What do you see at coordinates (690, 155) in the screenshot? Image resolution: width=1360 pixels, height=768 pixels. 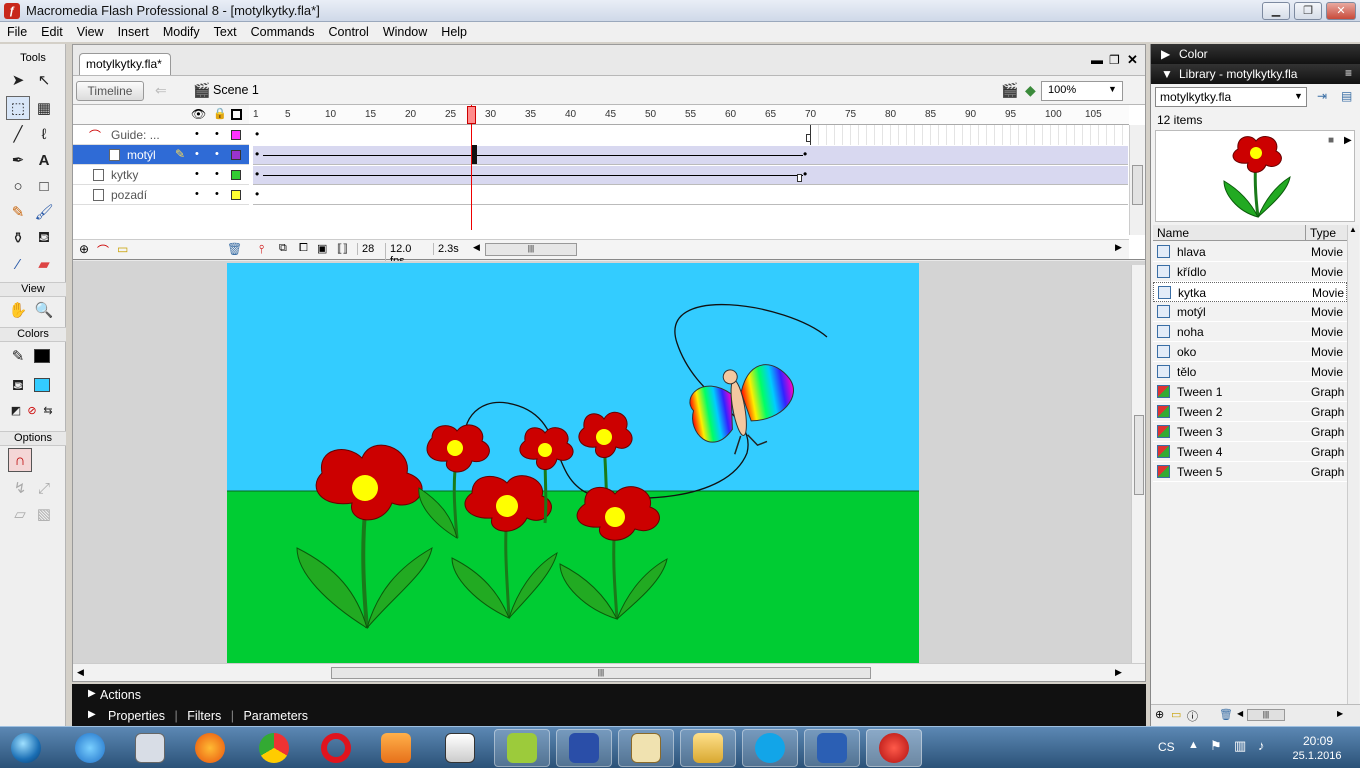 I see `frames-motyl: • •` at bounding box center [690, 155].